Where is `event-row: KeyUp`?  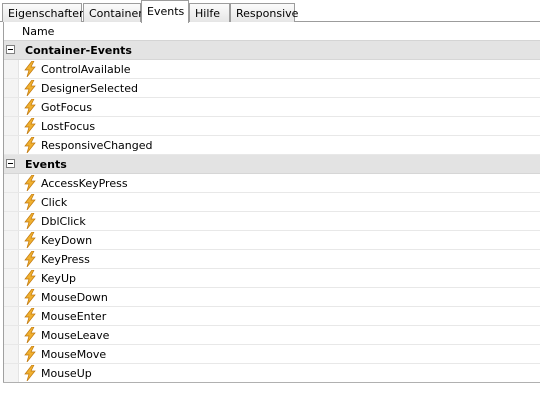 event-row: KeyUp is located at coordinates (272, 278).